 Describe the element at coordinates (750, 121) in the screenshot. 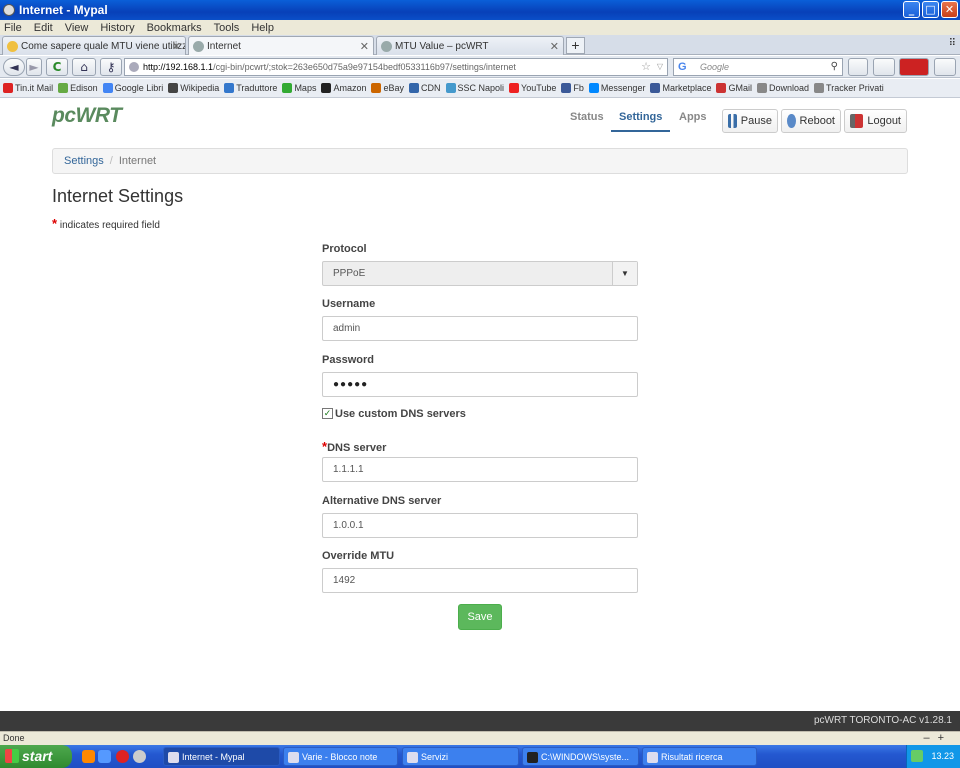

I see `pause-button: Pause` at that location.